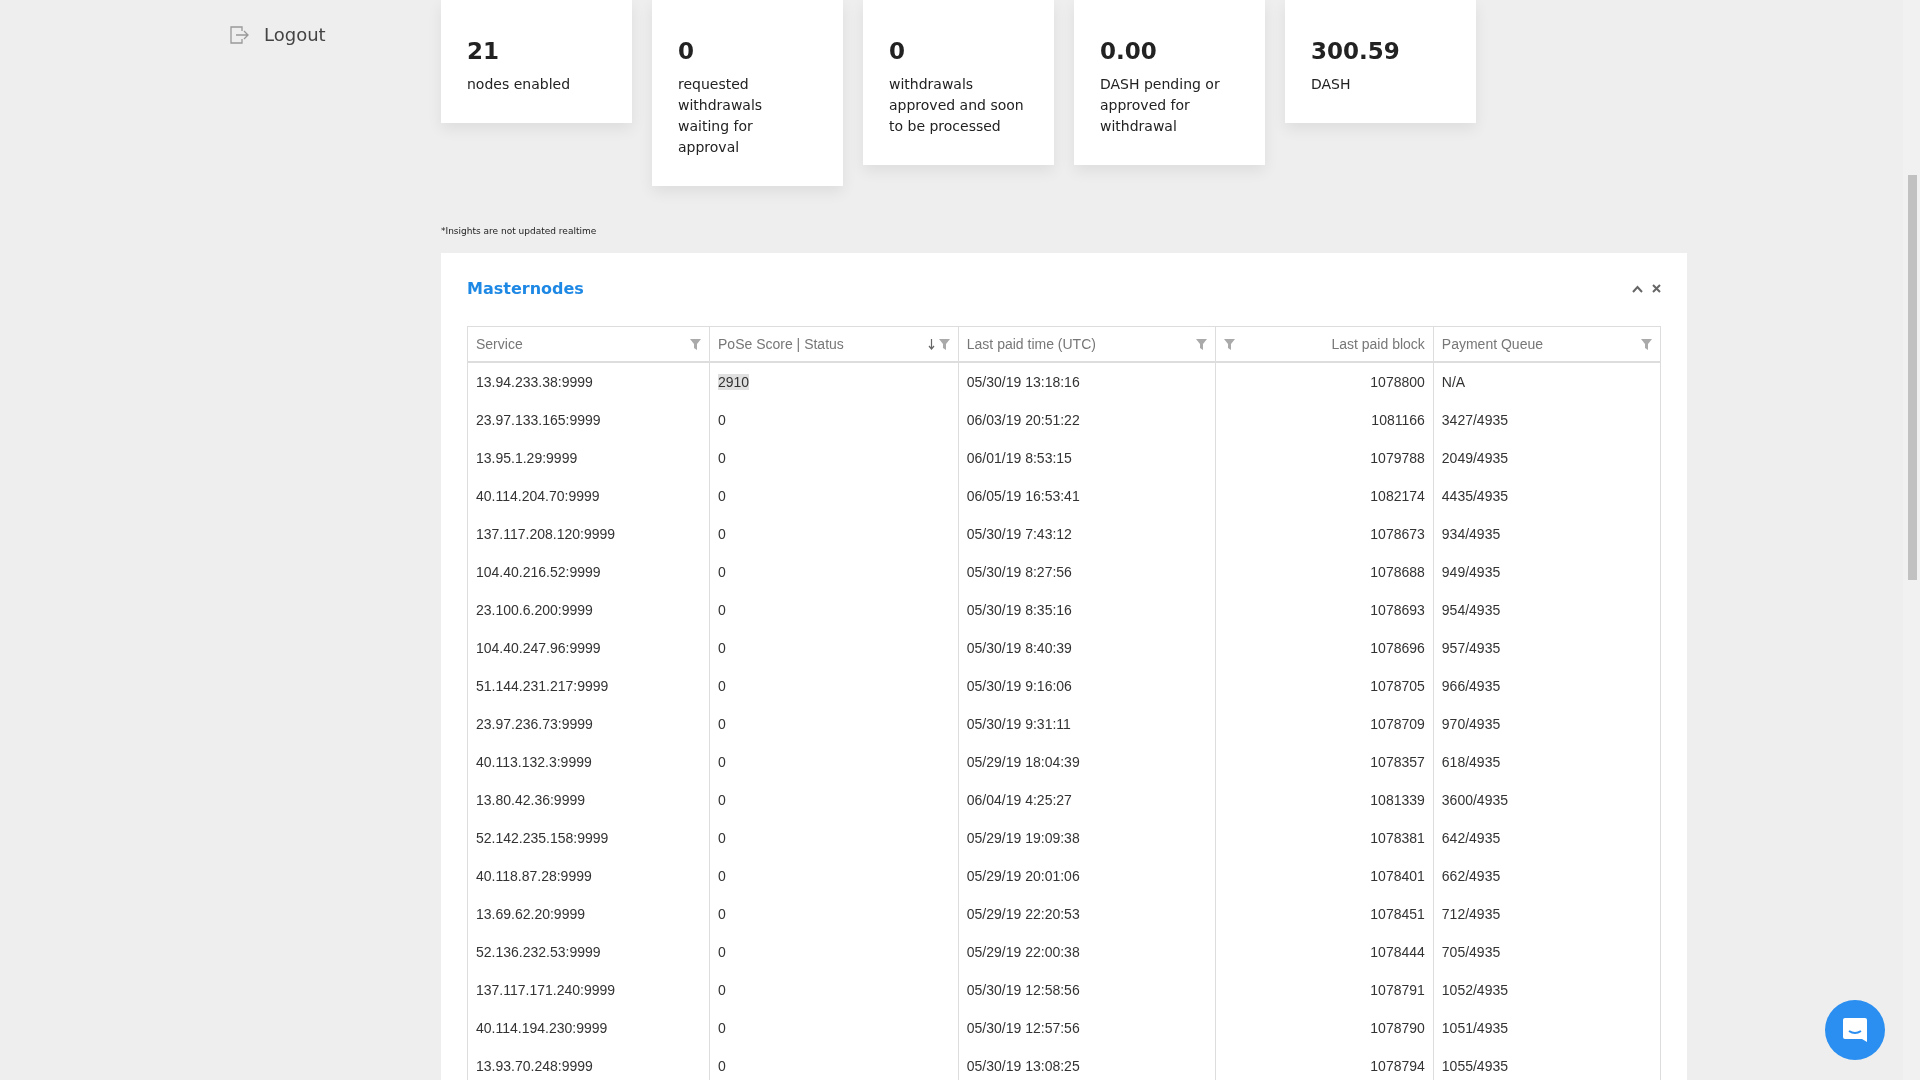 This screenshot has width=1920, height=1080. What do you see at coordinates (1474, 800) in the screenshot?
I see `table-cell: 3600/4935` at bounding box center [1474, 800].